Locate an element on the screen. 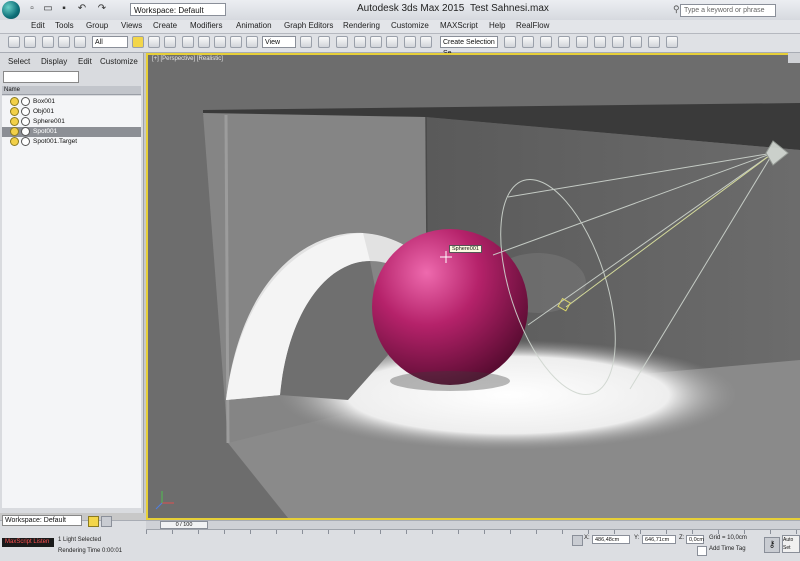 The width and height of the screenshot is (800, 561). lock-icon is located at coordinates (93, 521).